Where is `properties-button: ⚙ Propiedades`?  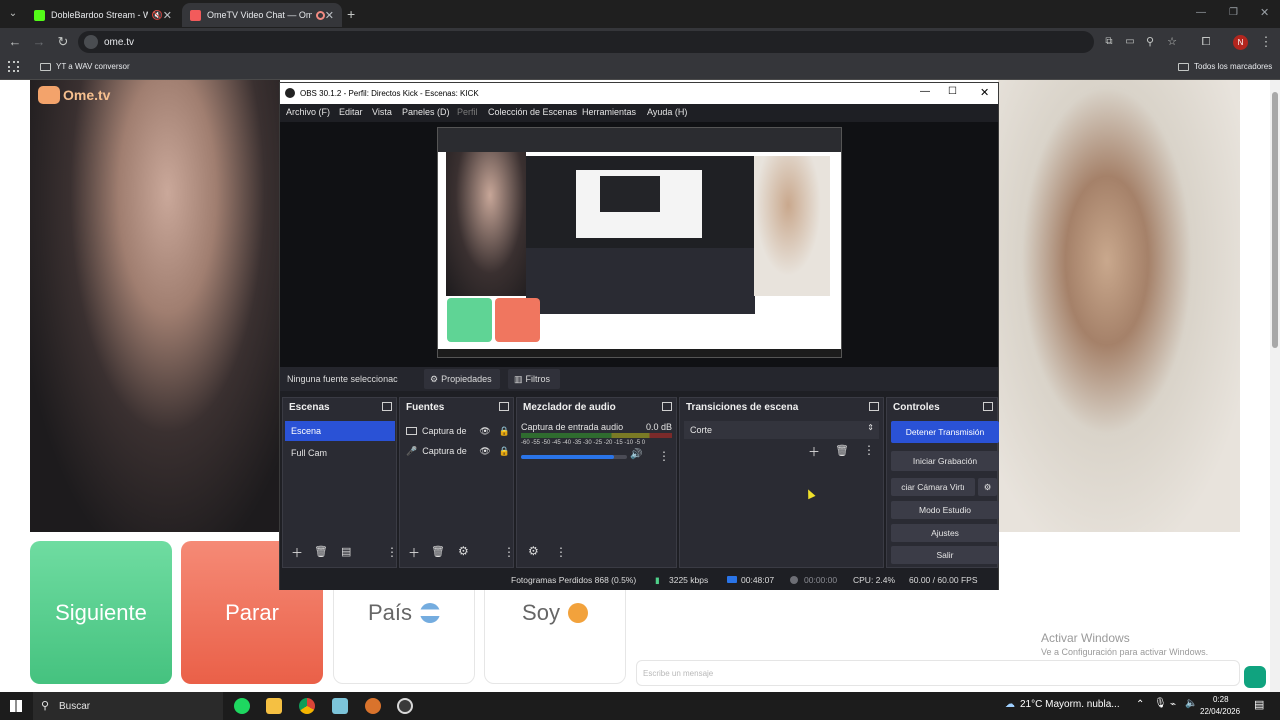
properties-button: ⚙ Propiedades is located at coordinates (462, 379).